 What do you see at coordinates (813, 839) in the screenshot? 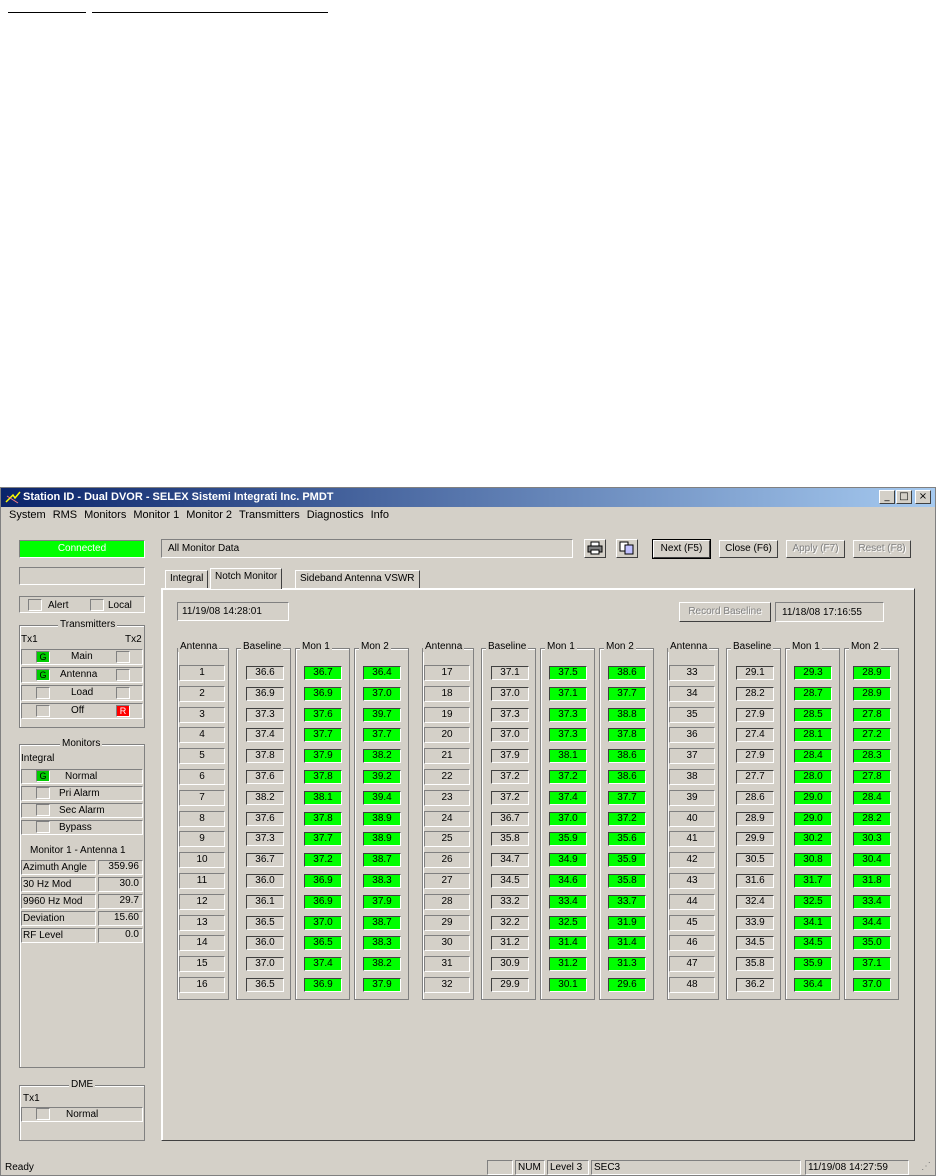
I see `mon1-value: 30.2` at bounding box center [813, 839].